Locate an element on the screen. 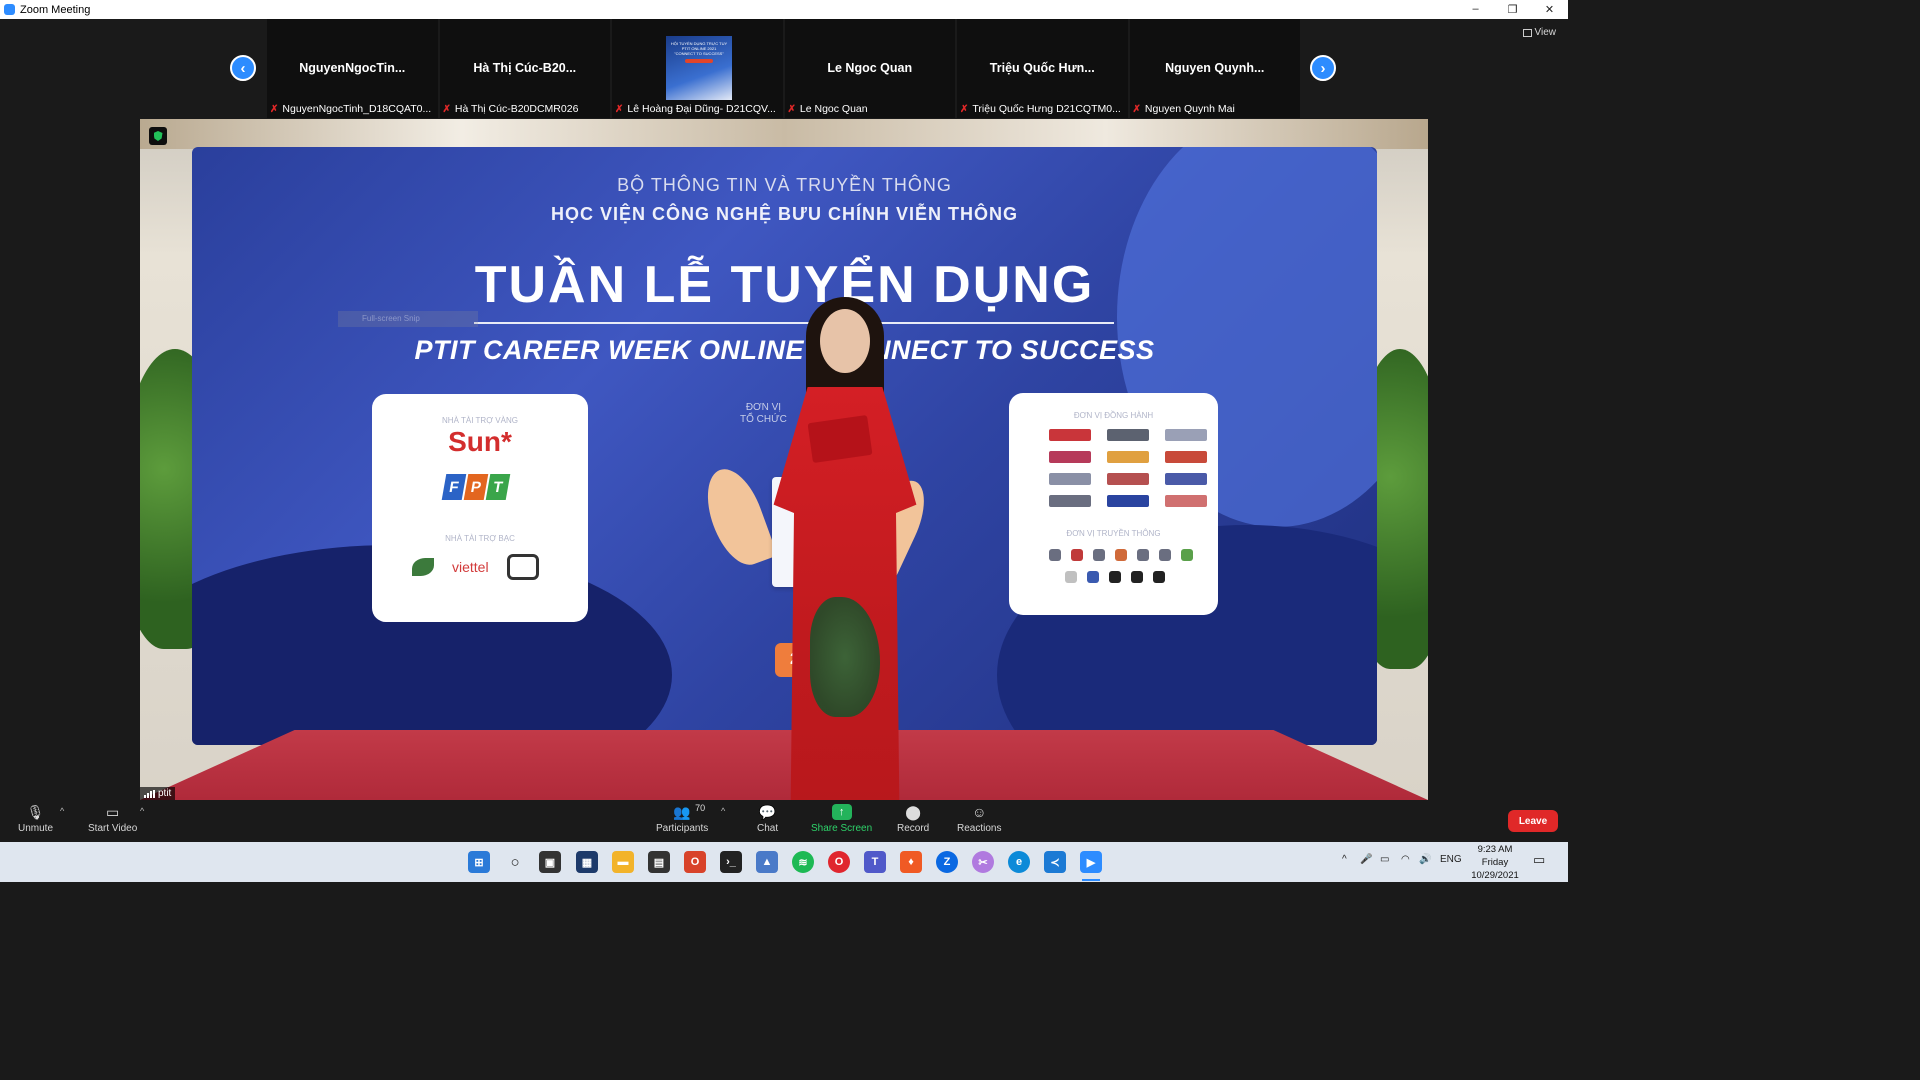 This screenshot has width=1920, height=1080. zalo-icon: Z is located at coordinates (947, 862).